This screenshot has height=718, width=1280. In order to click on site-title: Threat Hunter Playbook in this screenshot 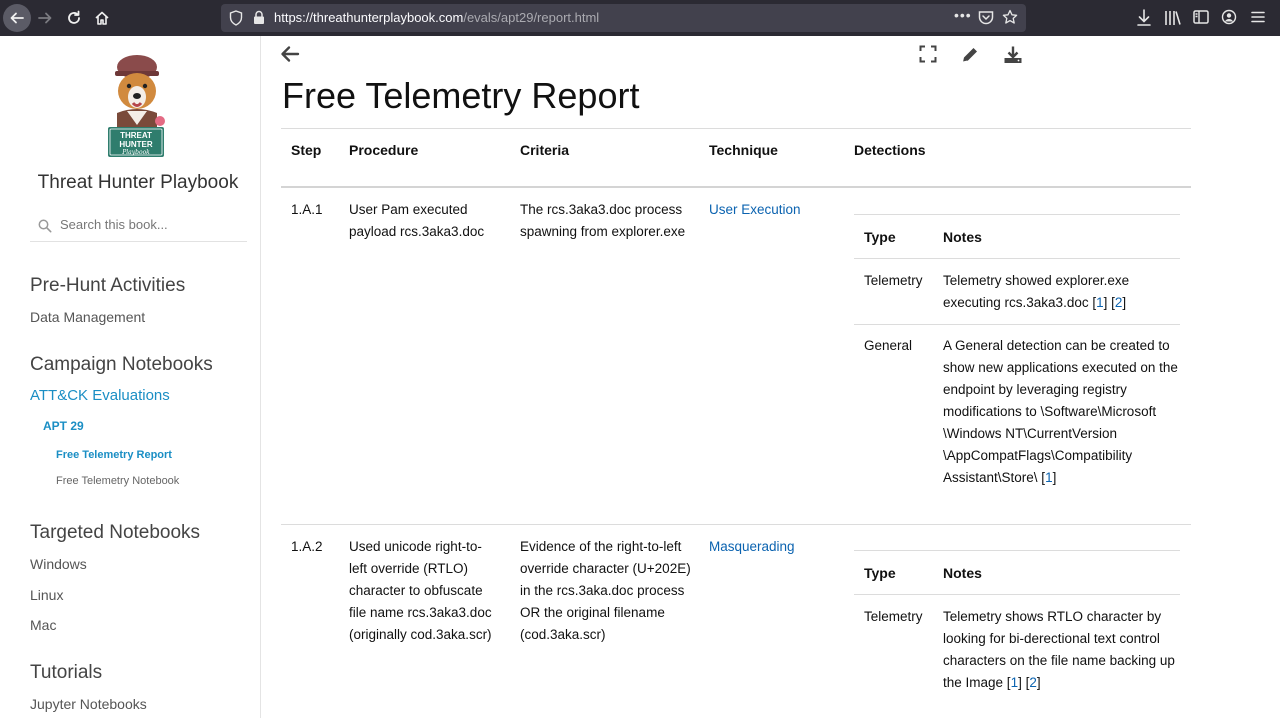, I will do `click(138, 183)`.